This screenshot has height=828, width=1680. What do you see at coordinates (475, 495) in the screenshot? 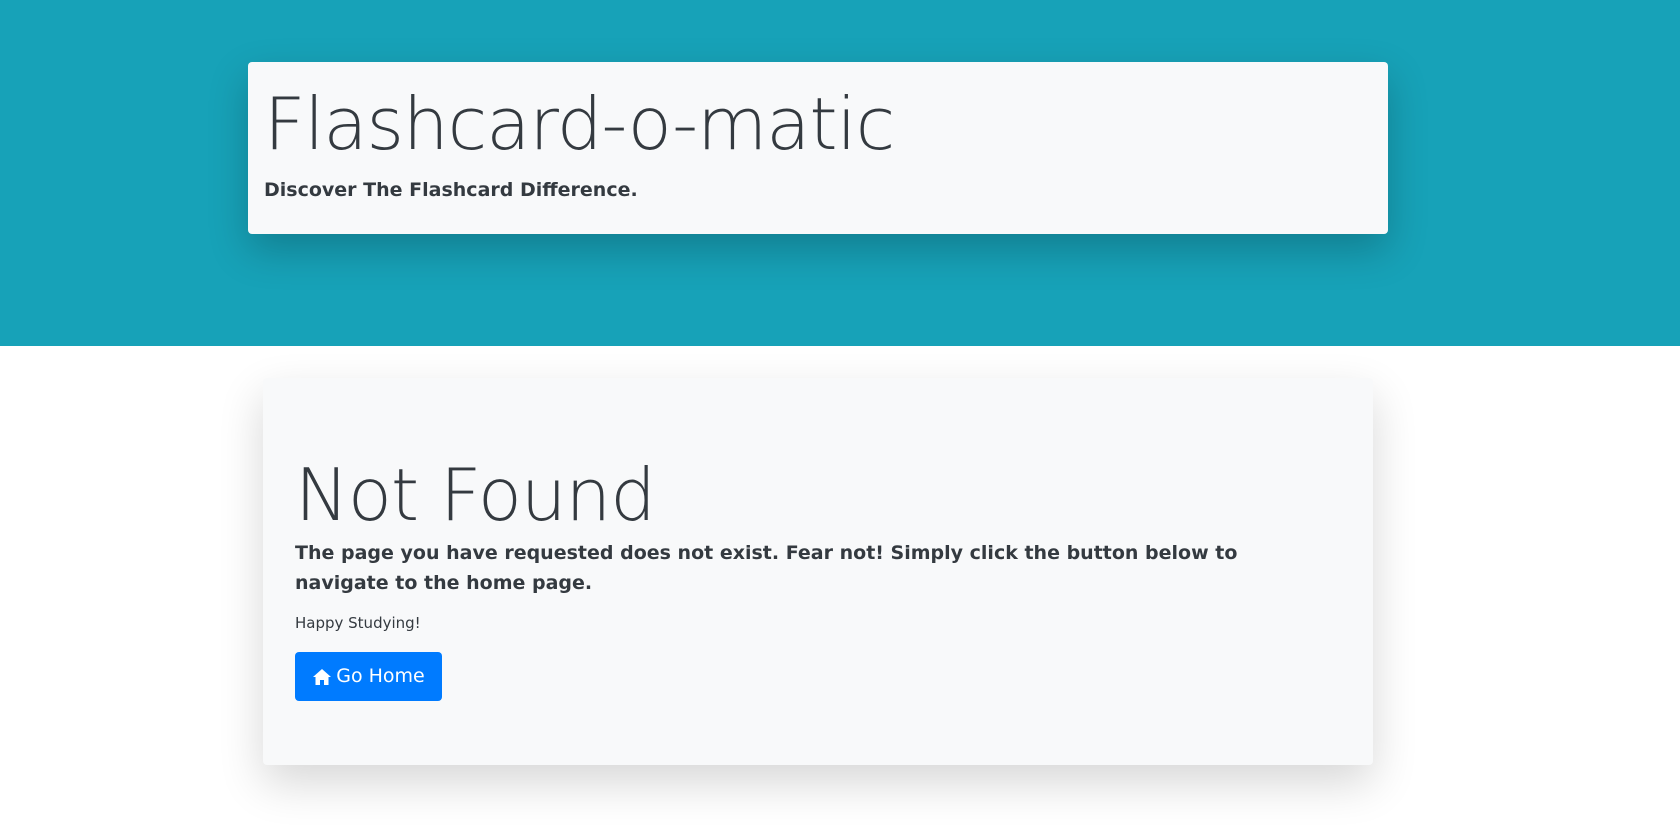
I see `not-found-title: Not Found` at bounding box center [475, 495].